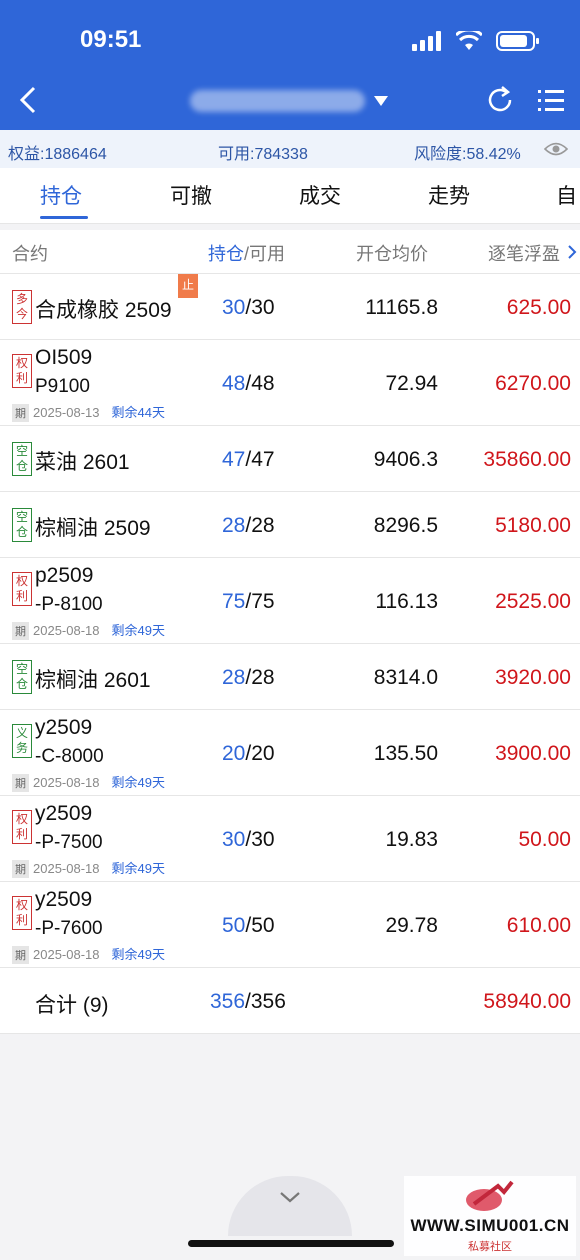  What do you see at coordinates (405, 753) in the screenshot?
I see `avg-price: 135.50` at bounding box center [405, 753].